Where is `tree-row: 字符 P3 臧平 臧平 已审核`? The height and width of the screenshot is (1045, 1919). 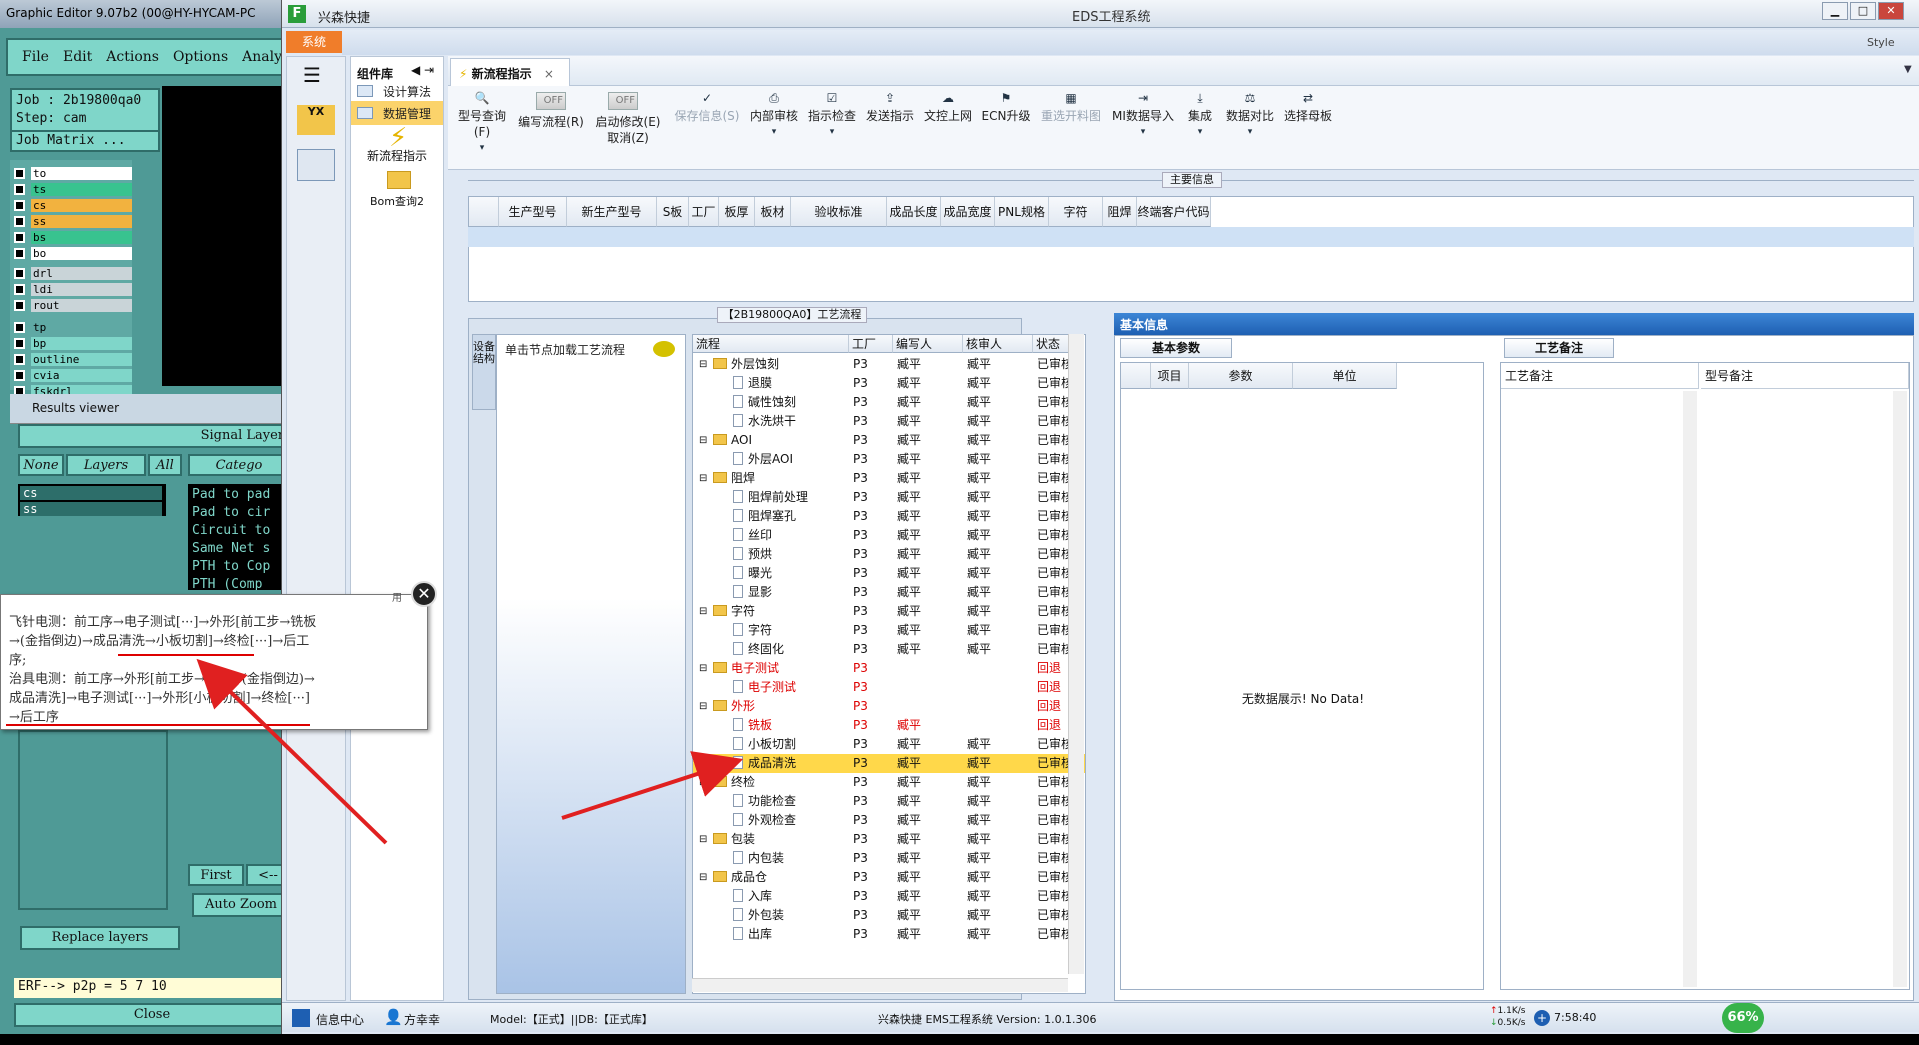 tree-row: 字符 P3 臧平 臧平 已审核 is located at coordinates (889, 630).